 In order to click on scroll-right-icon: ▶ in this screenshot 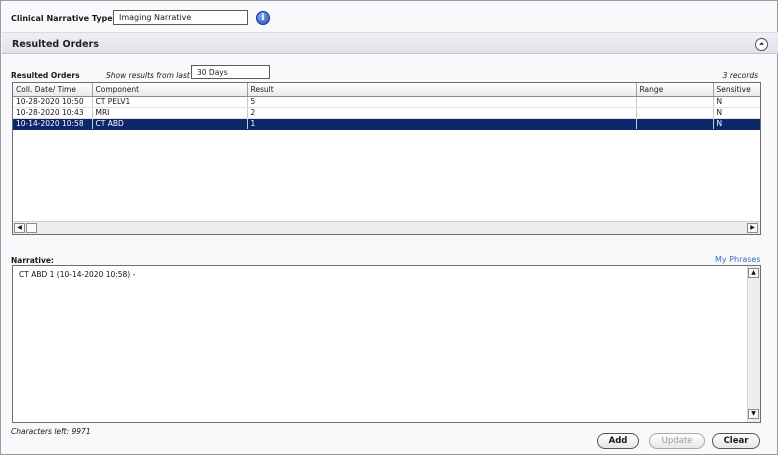, I will do `click(752, 228)`.